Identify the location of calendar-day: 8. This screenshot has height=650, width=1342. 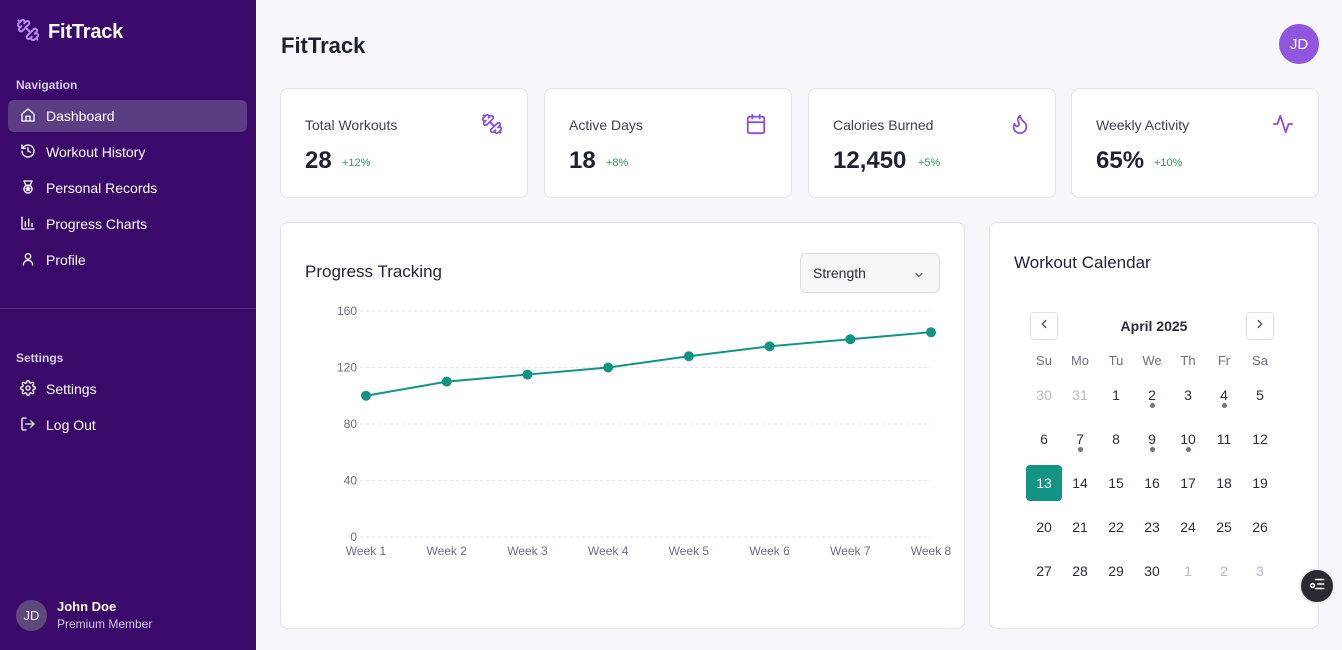
(1116, 439).